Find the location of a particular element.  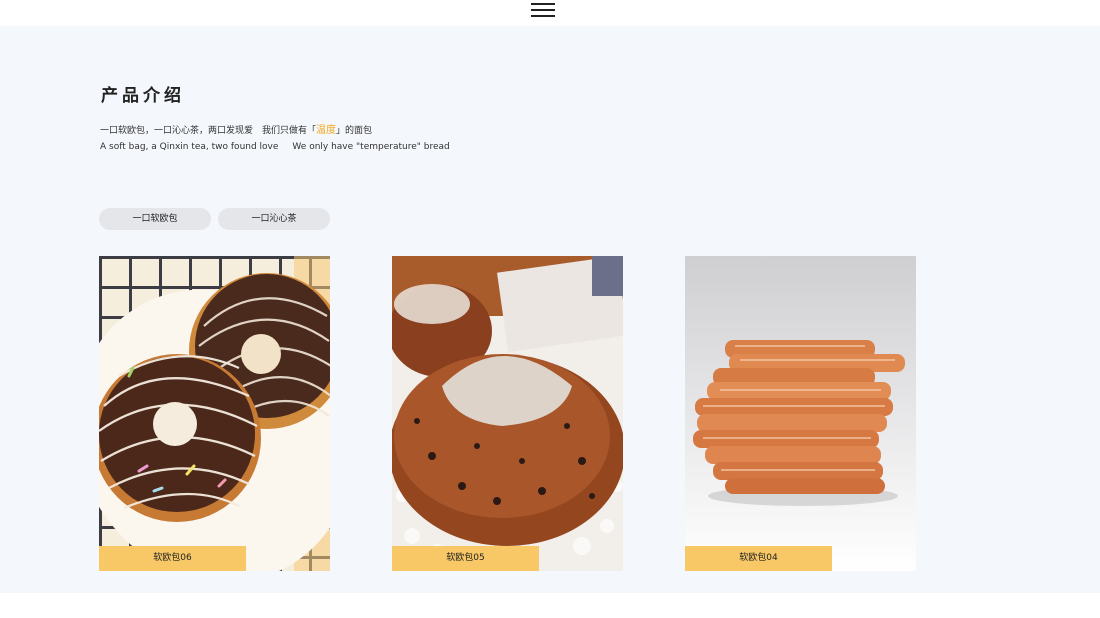

product-caption: 软欧包04 is located at coordinates (758, 558).